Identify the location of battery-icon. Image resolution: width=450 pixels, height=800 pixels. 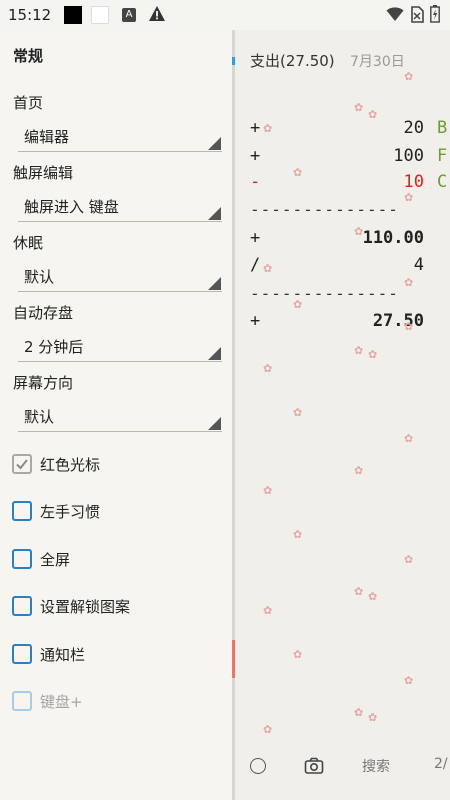
(435, 16).